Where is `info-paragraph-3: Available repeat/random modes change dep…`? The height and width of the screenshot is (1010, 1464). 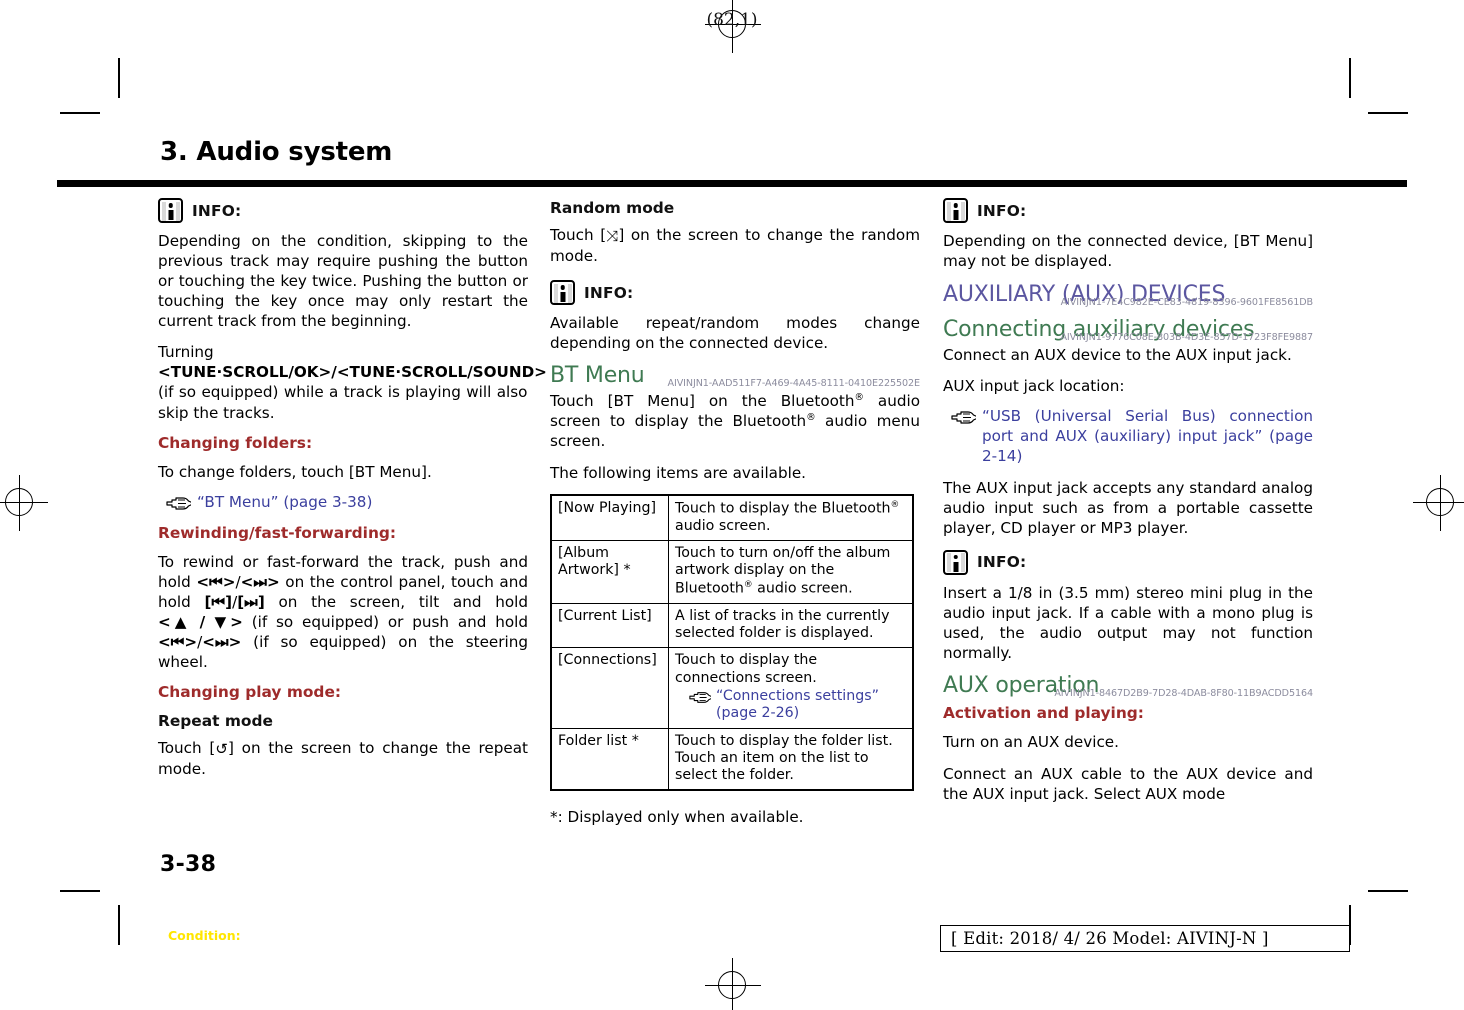
info-paragraph-3: Available repeat/random modes change dep… is located at coordinates (735, 333).